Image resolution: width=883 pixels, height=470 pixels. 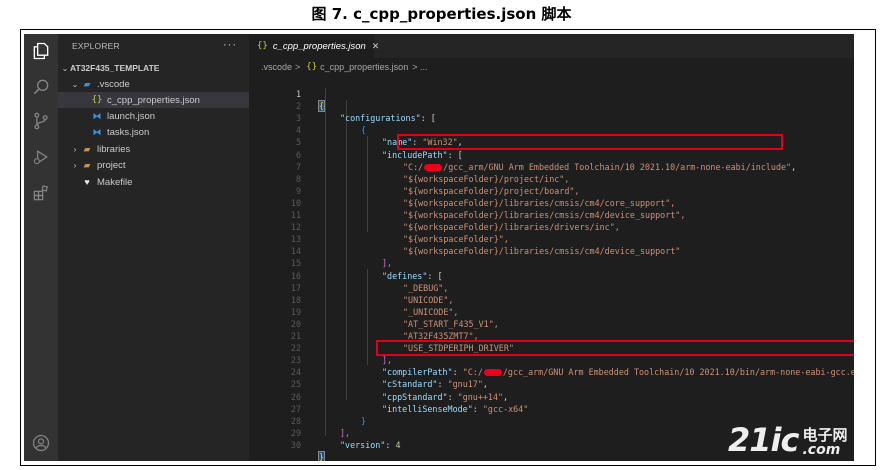 I want to click on code-line: 20 "AT32F435ZMT7",, so click(x=551, y=323).